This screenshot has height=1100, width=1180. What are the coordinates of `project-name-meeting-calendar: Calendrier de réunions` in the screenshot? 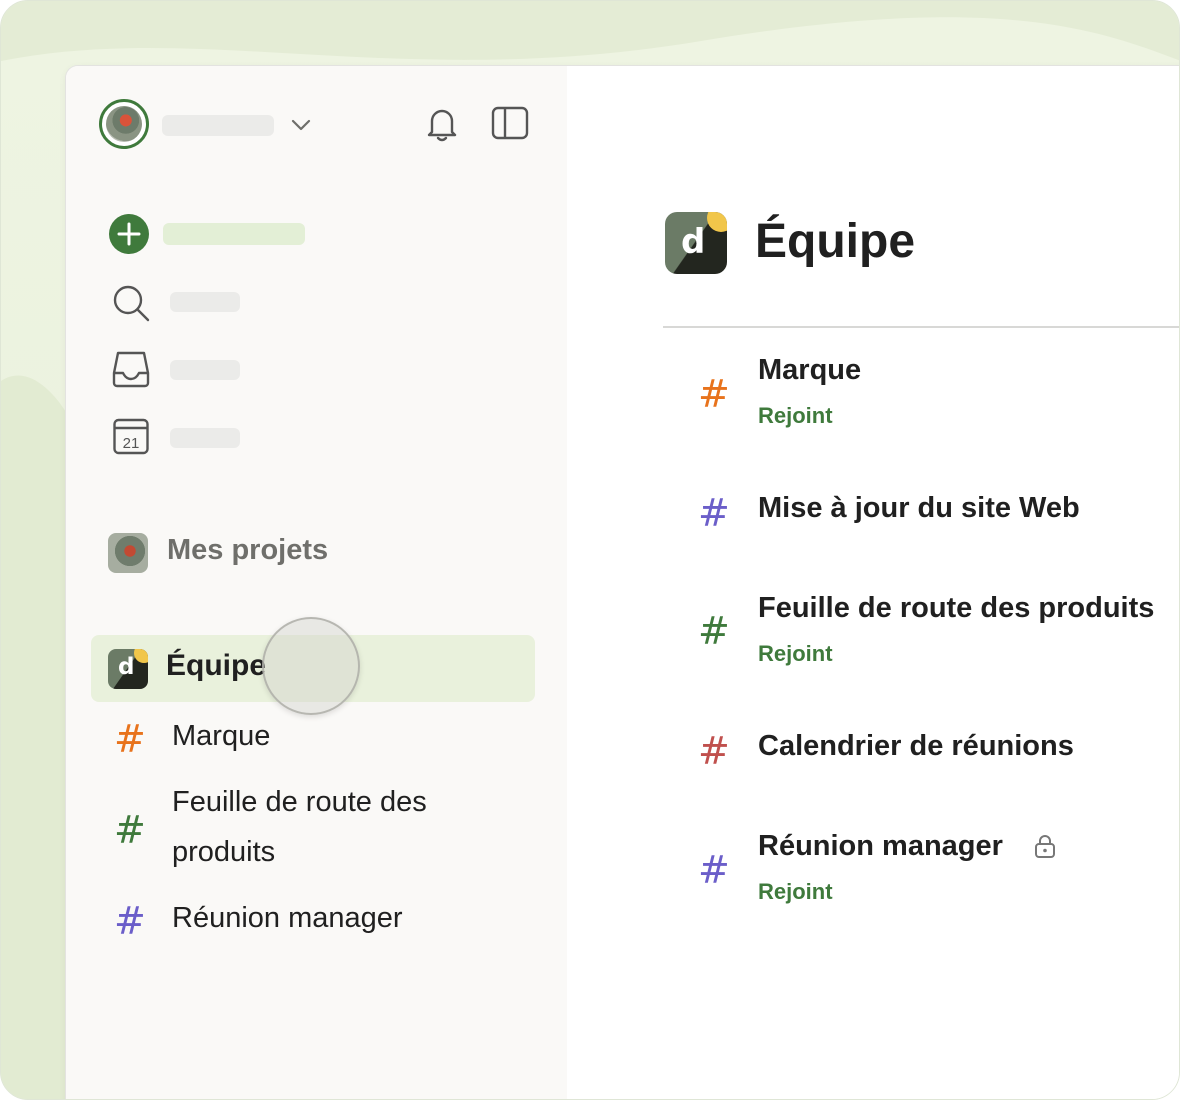 It's located at (916, 746).